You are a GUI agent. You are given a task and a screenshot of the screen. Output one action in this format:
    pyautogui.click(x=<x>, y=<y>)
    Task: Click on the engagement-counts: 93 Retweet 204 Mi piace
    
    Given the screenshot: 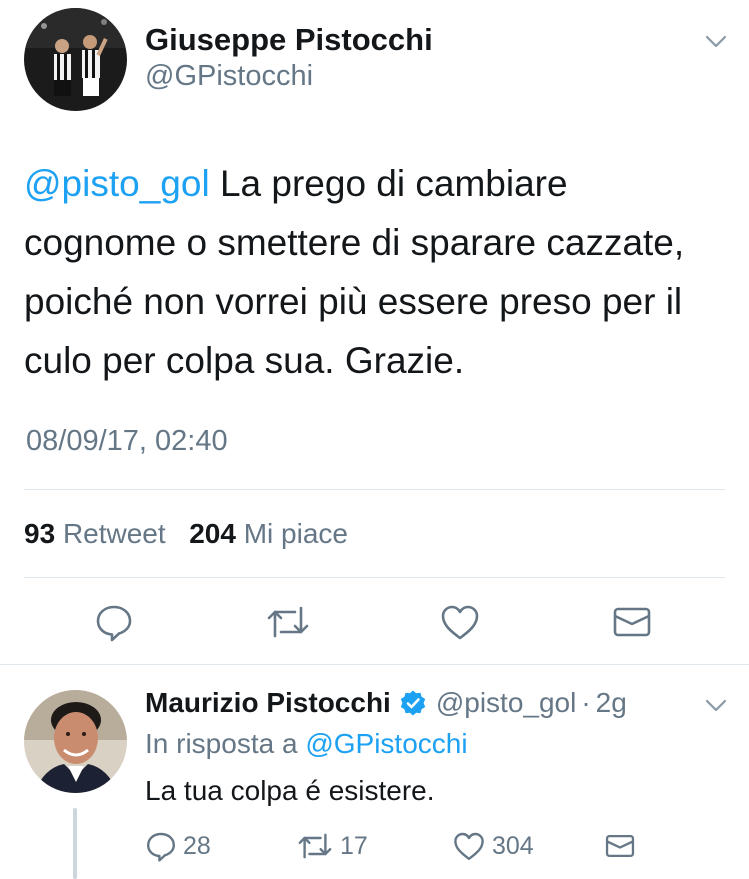 What is the action you would take?
    pyautogui.click(x=186, y=534)
    